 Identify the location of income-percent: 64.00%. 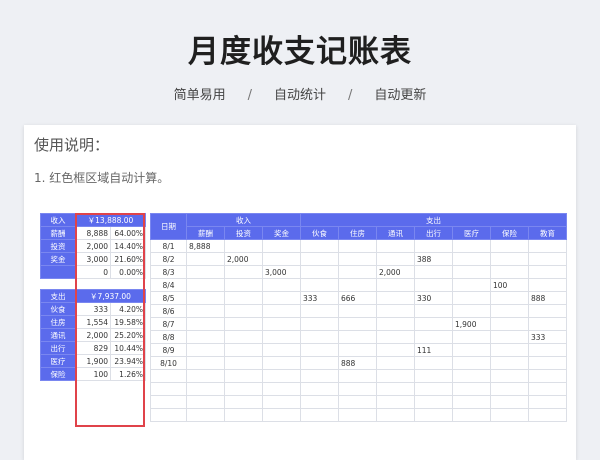
(128, 233).